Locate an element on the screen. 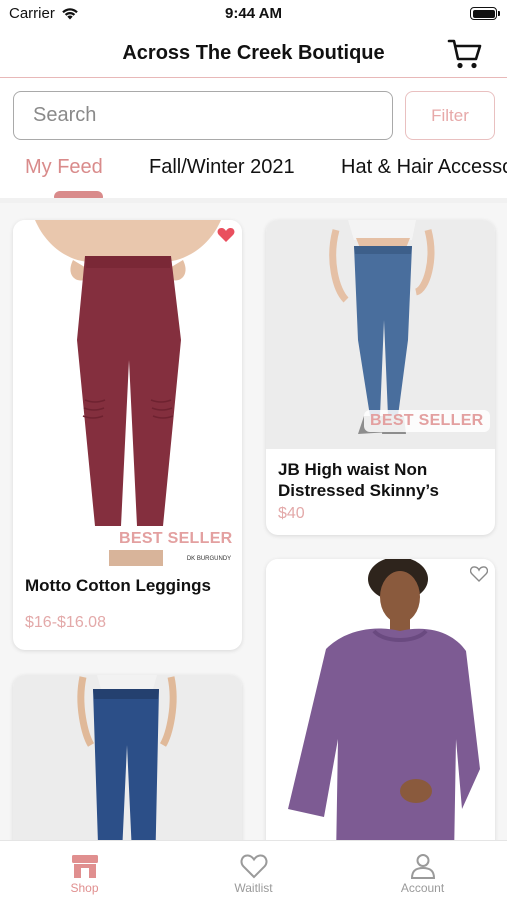 The width and height of the screenshot is (507, 900). cart-icon is located at coordinates (465, 54).